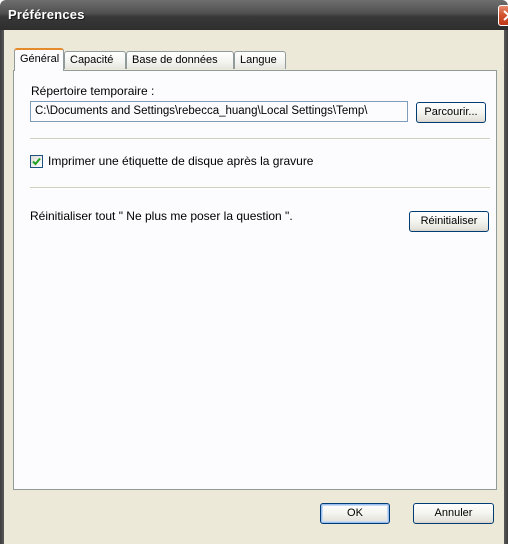 The height and width of the screenshot is (544, 508). What do you see at coordinates (180, 60) in the screenshot?
I see `tab-database: Base de données` at bounding box center [180, 60].